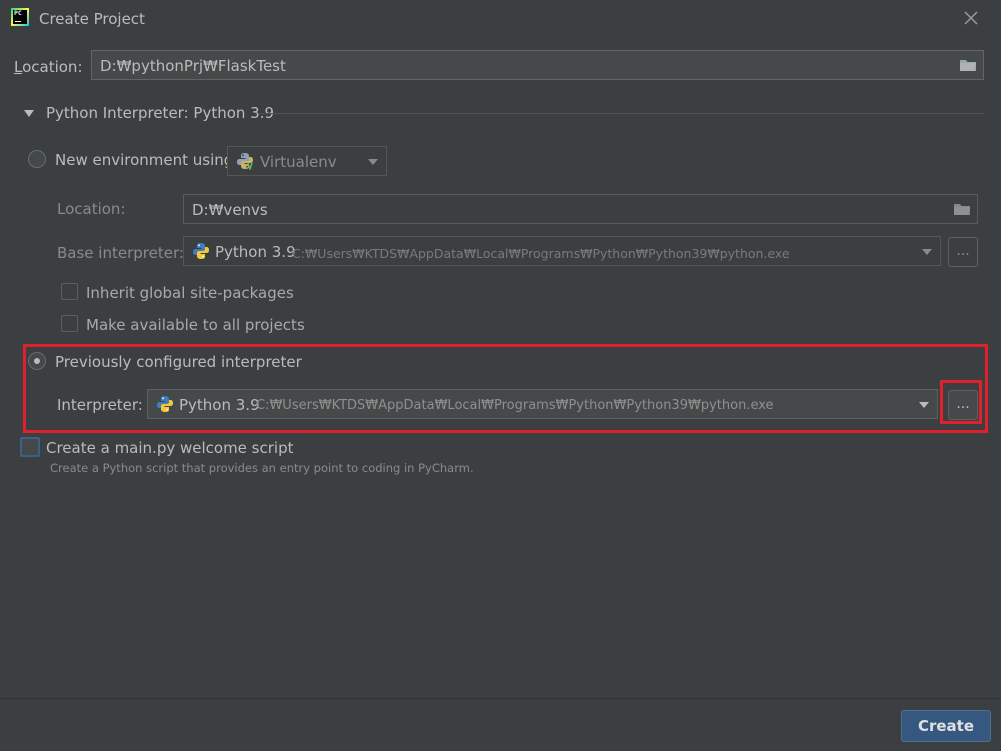 The image size is (1001, 751). I want to click on title-bar: PC Create Project, so click(500, 19).